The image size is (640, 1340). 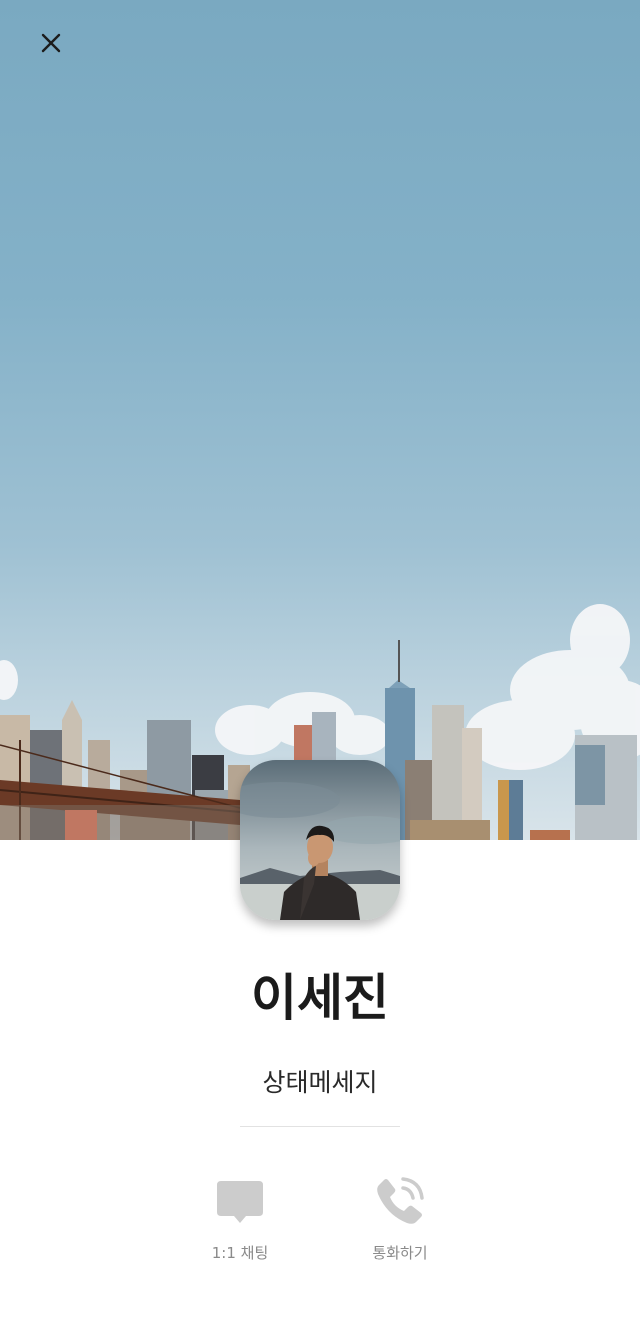 What do you see at coordinates (240, 1253) in the screenshot?
I see `chat-button-label: 1:1 채팅` at bounding box center [240, 1253].